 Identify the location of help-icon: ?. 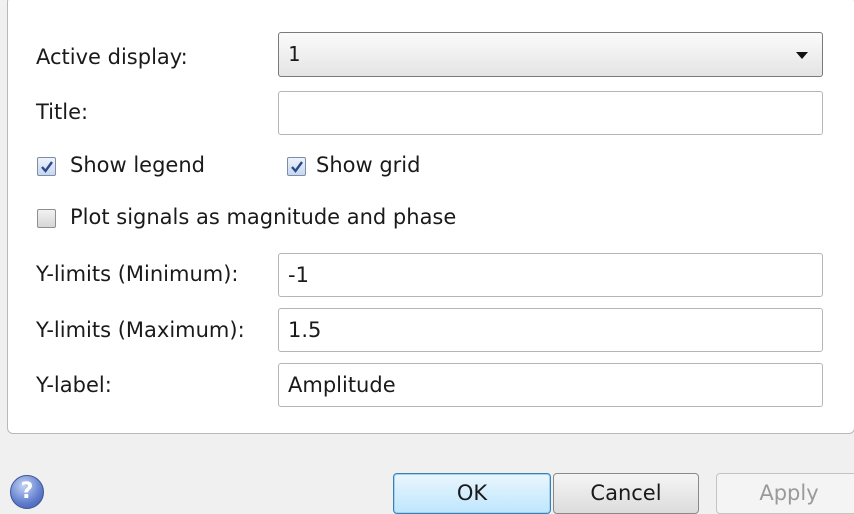
(27, 492).